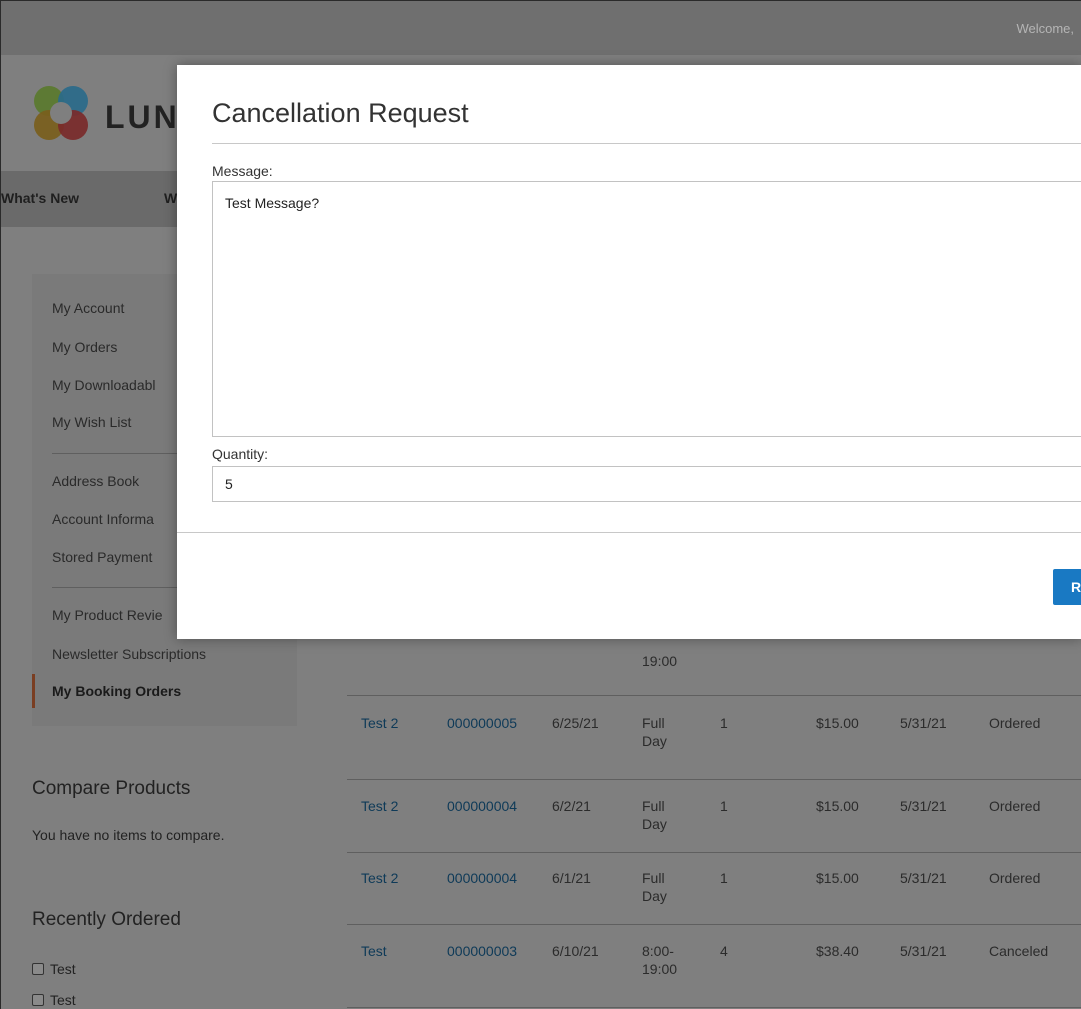 Image resolution: width=1081 pixels, height=1009 pixels. What do you see at coordinates (374, 951) in the screenshot?
I see `table-cell-name-link: Test` at bounding box center [374, 951].